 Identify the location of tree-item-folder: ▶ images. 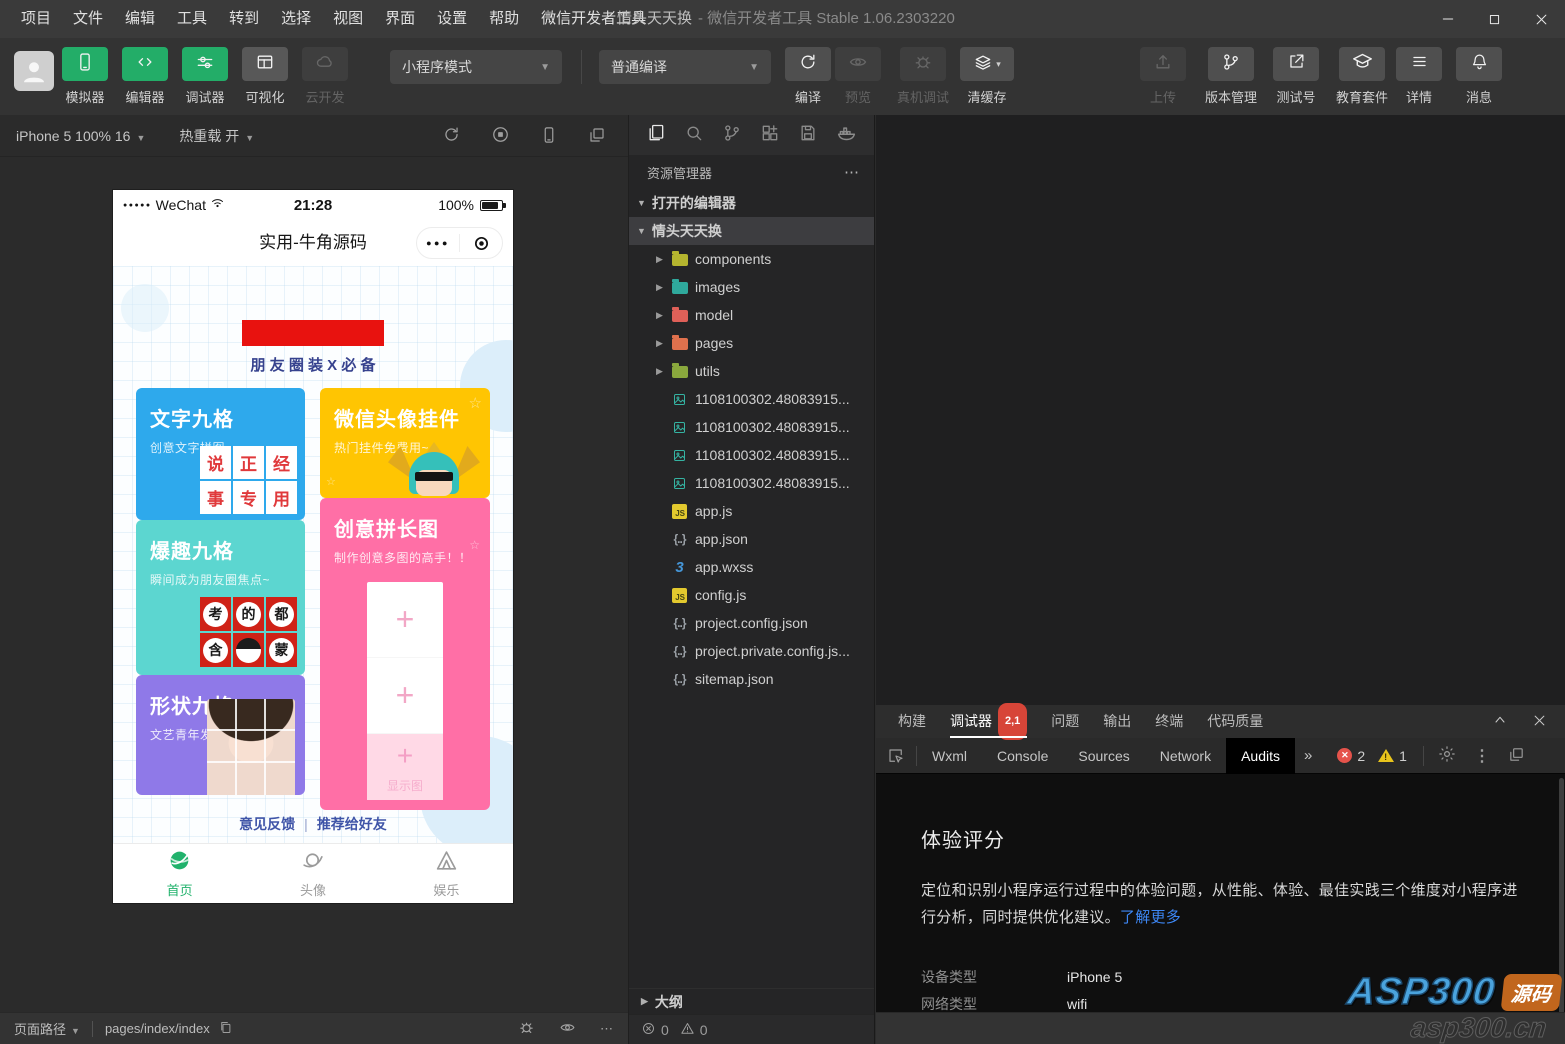
(751, 287).